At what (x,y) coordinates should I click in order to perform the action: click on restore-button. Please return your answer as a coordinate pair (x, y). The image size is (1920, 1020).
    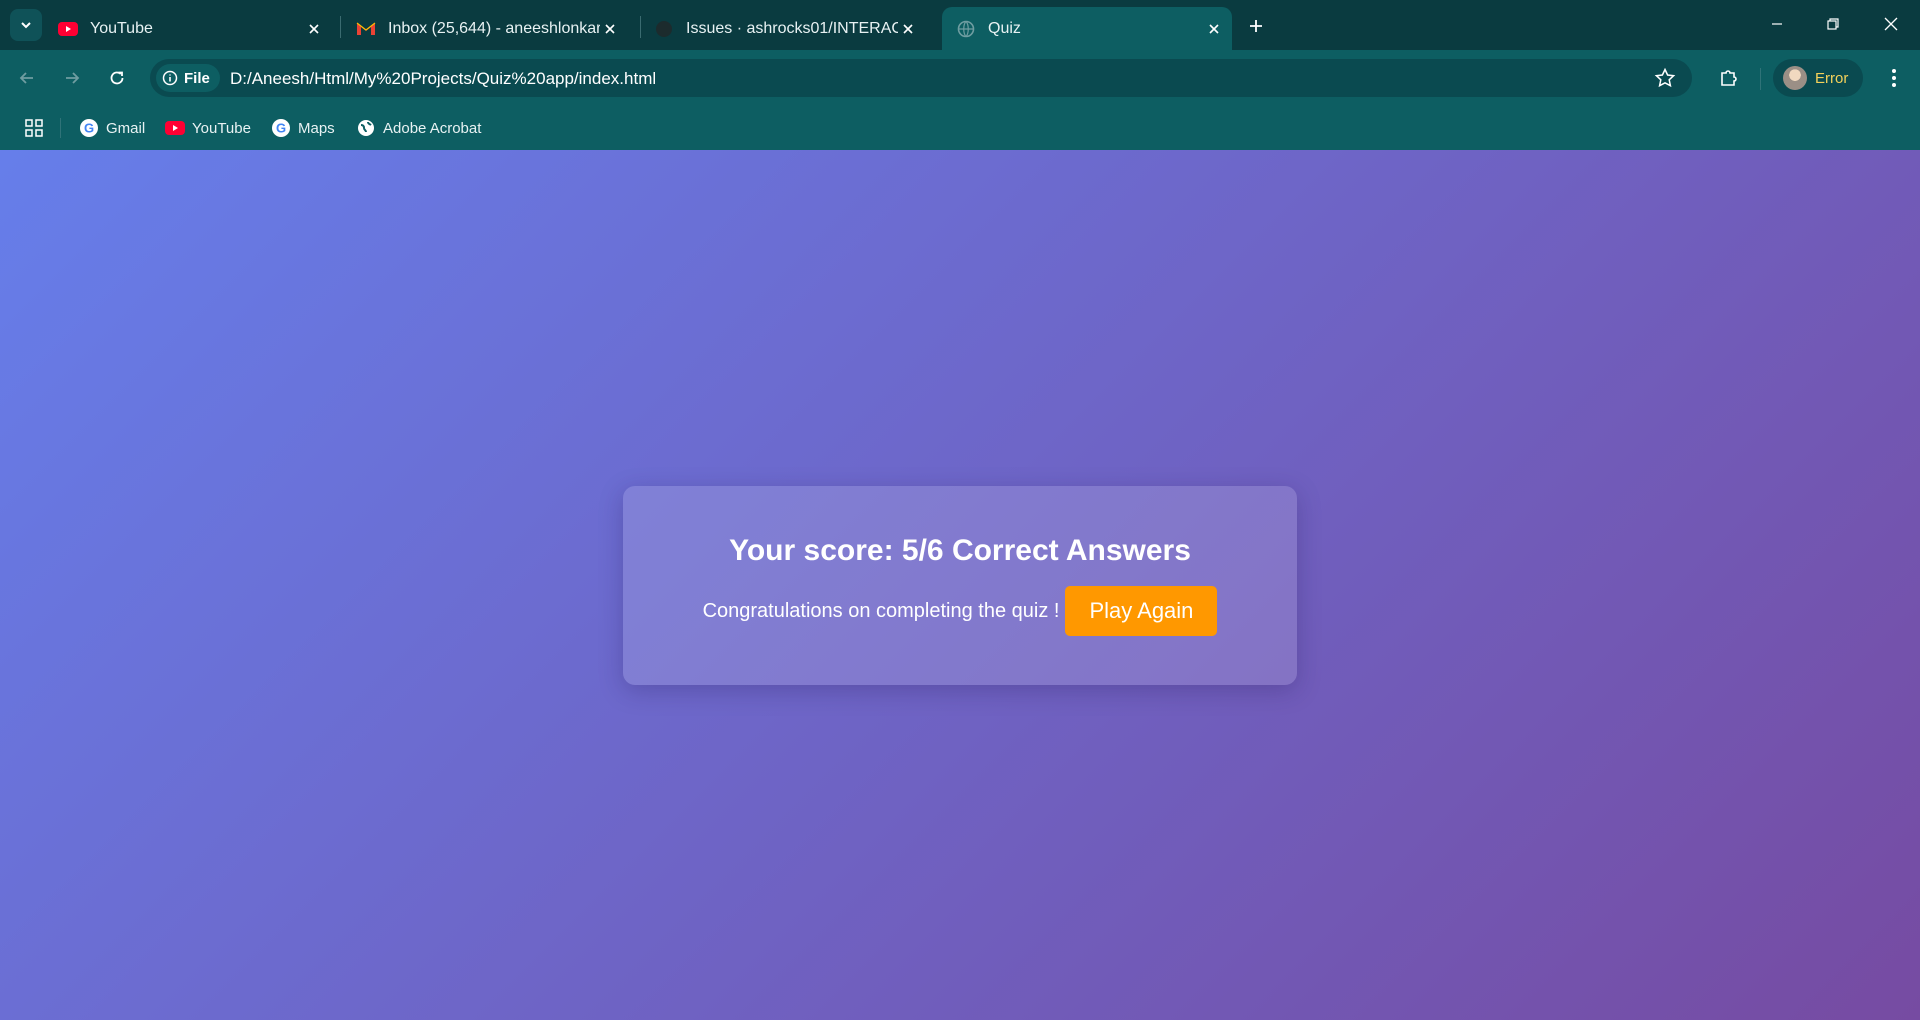
    Looking at the image, I should click on (1833, 24).